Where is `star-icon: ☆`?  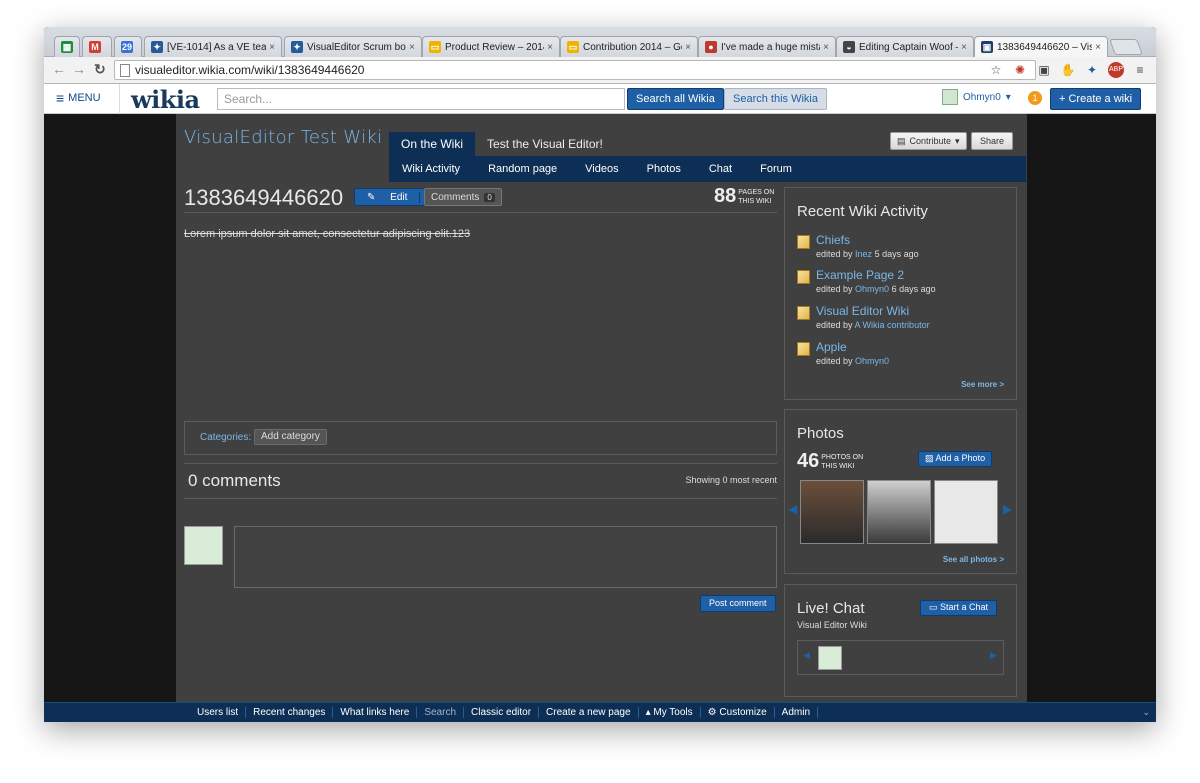
star-icon: ☆ is located at coordinates (996, 70).